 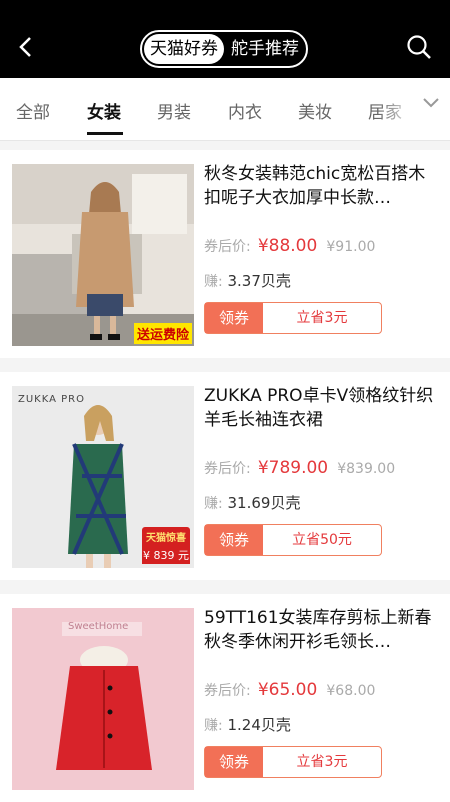 I want to click on source-segmented-control: 天猫好券 舵手推荐, so click(x=224, y=49).